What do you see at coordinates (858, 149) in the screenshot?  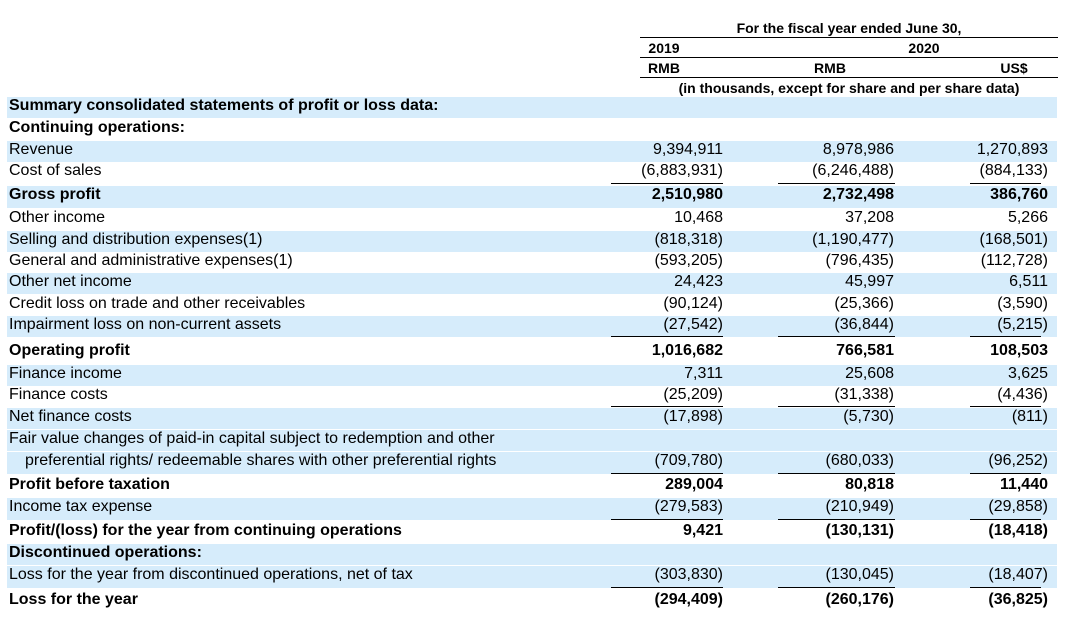 I see `value-2020-rmb: 8,978,986` at bounding box center [858, 149].